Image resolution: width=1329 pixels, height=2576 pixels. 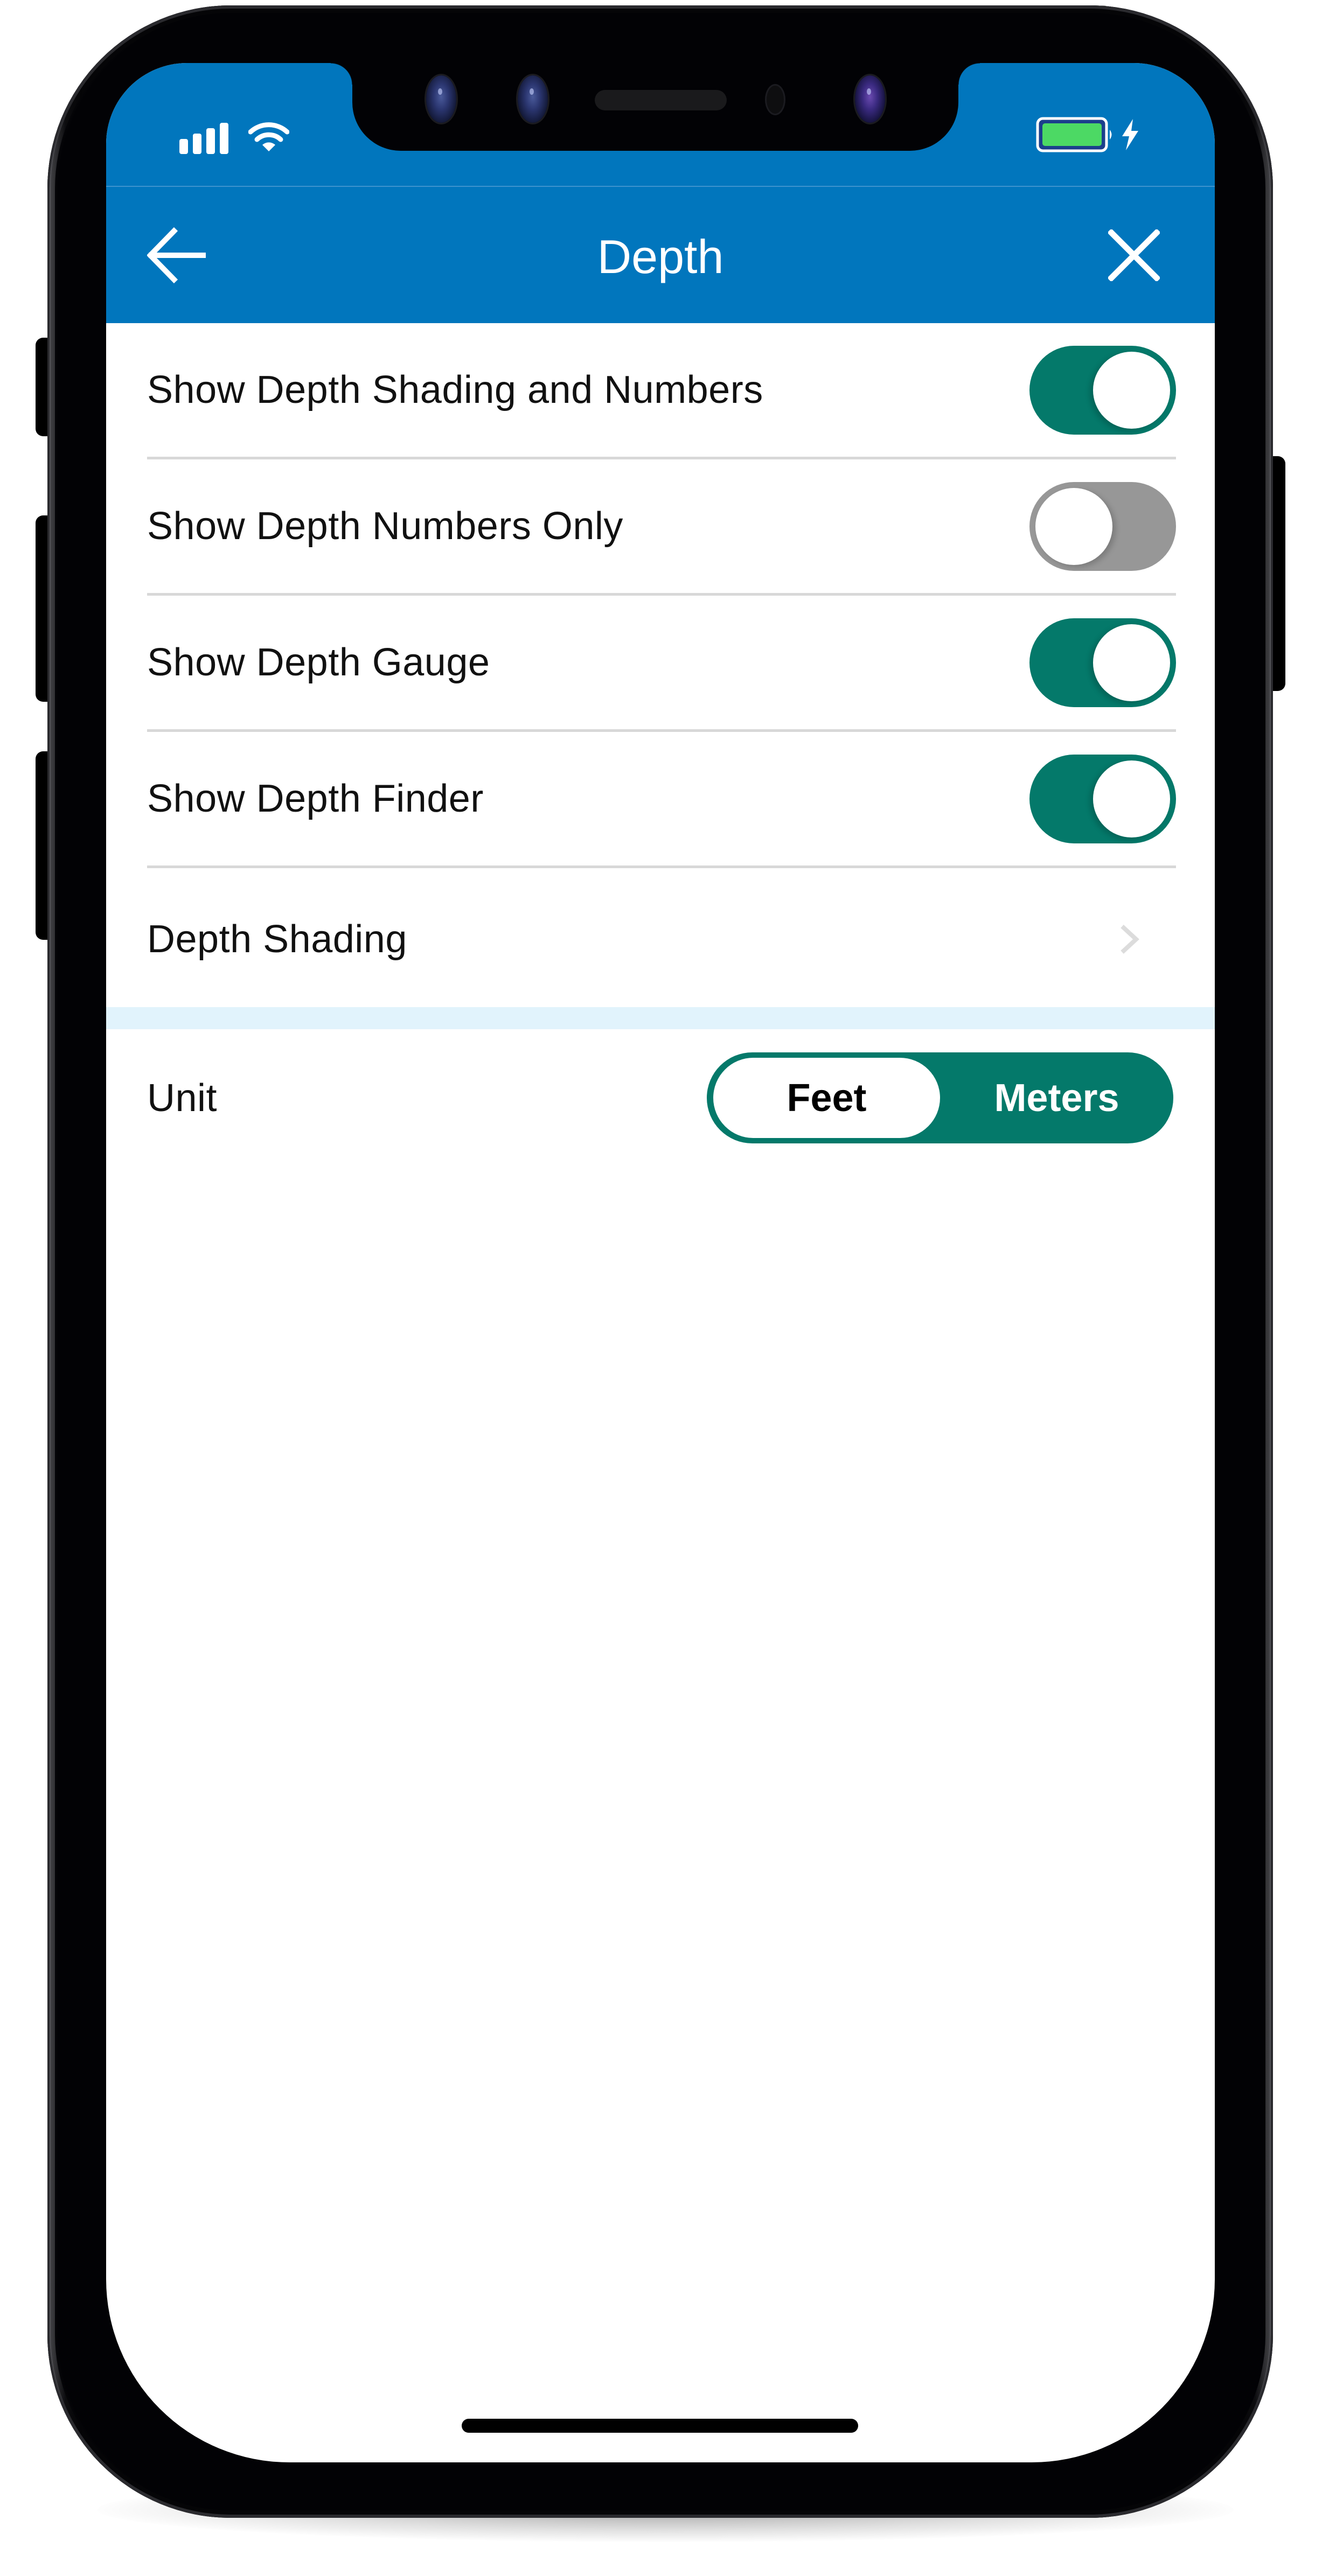 I want to click on row-label: Show Depth Numbers Only, so click(x=385, y=526).